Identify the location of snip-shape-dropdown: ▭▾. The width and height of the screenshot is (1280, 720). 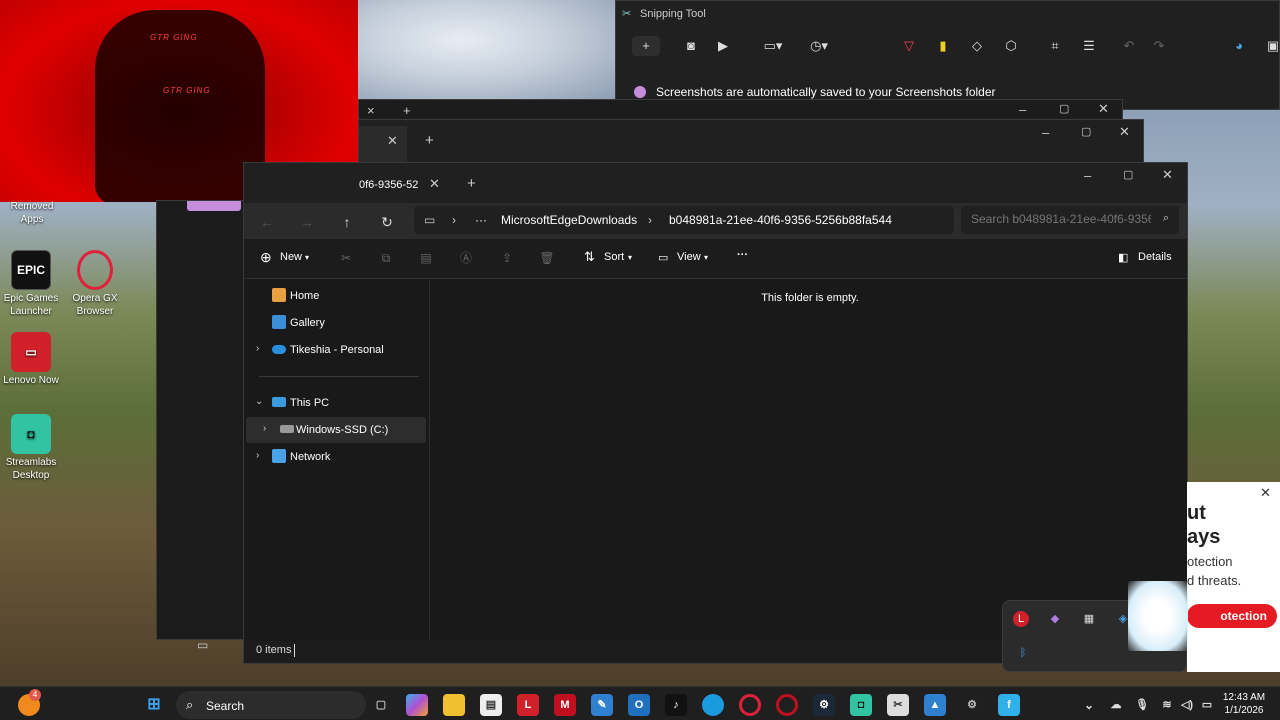
(773, 46).